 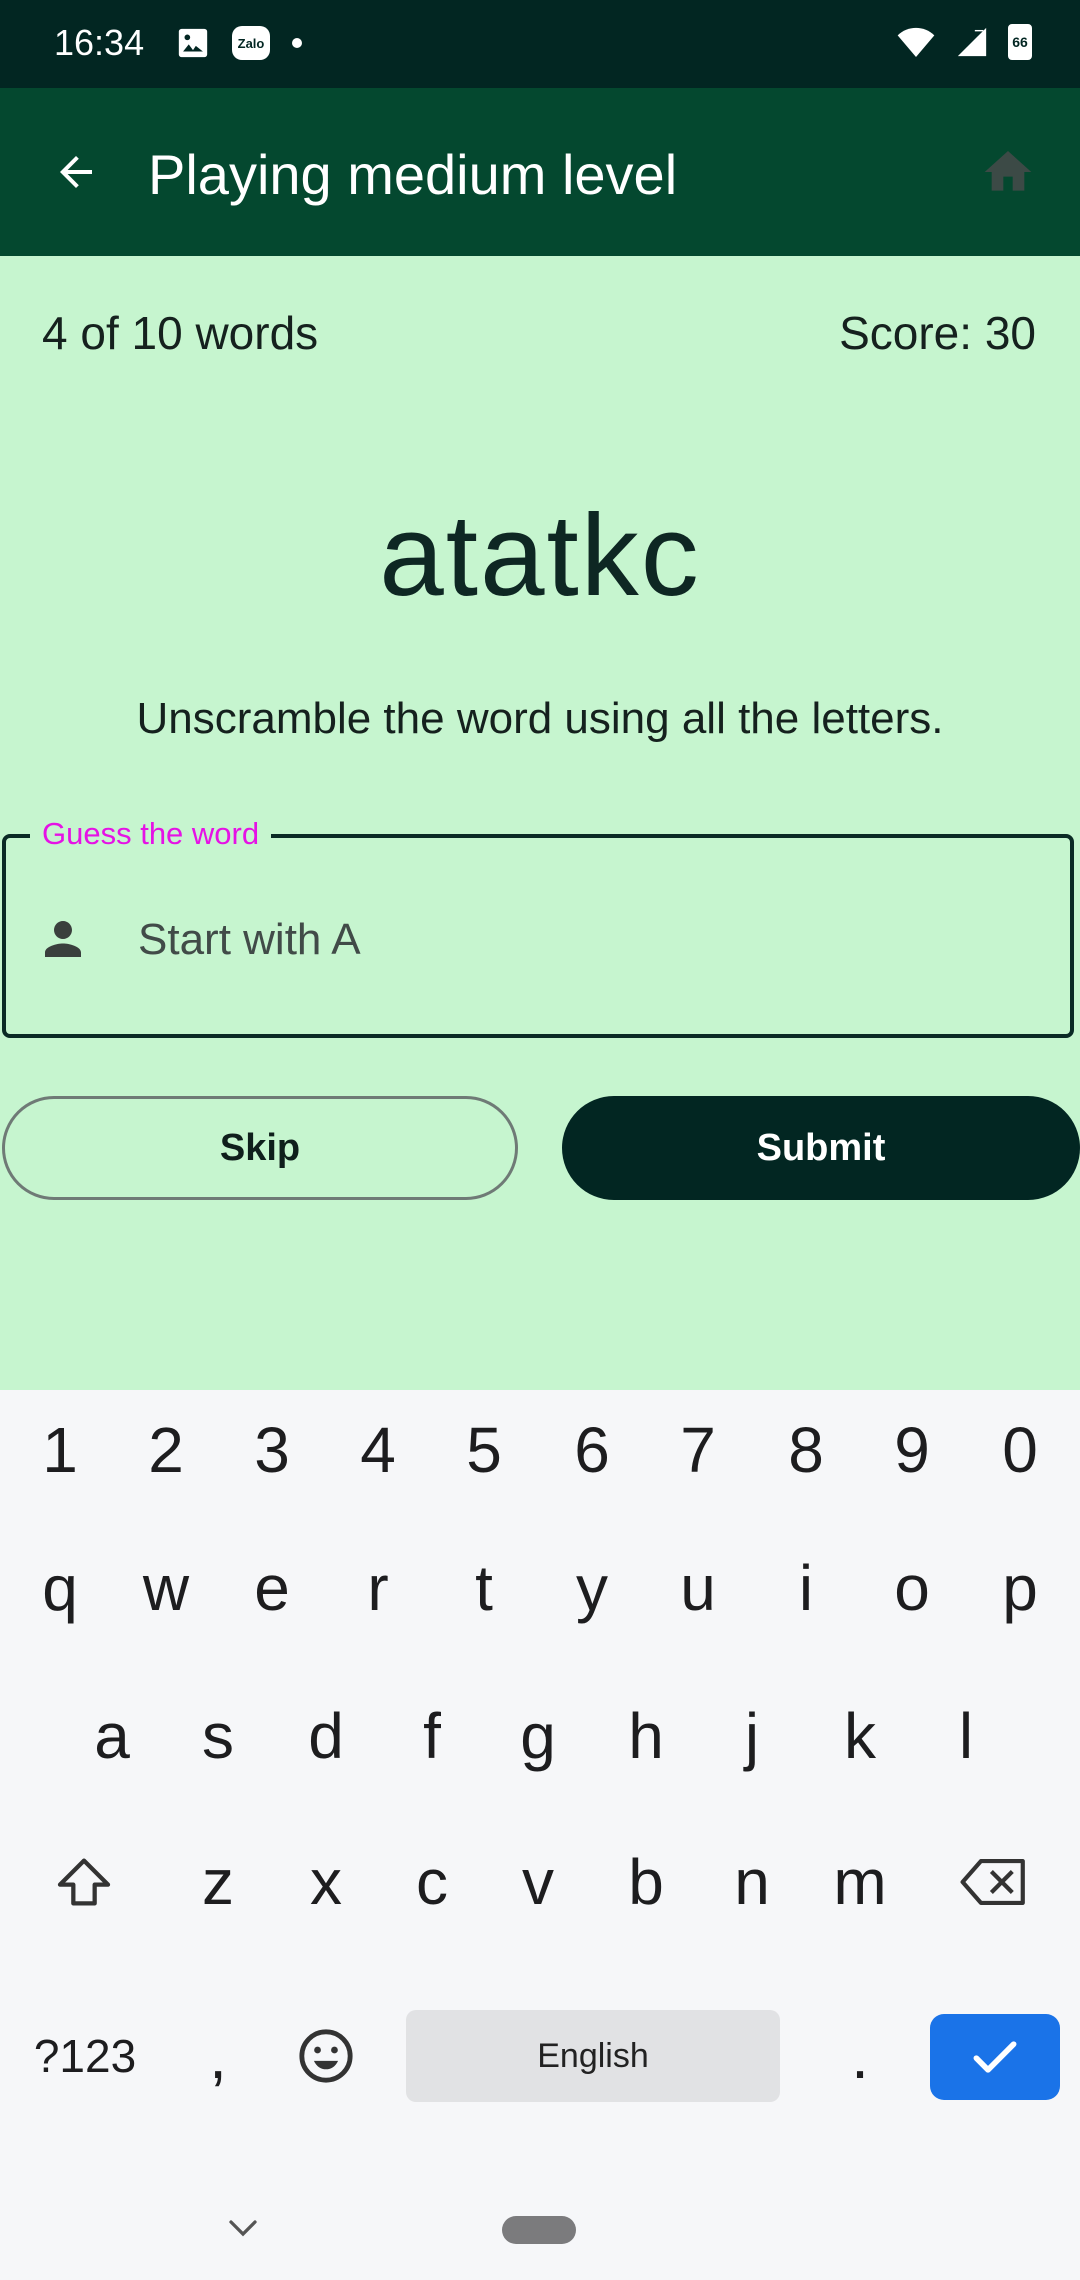 I want to click on status-bar: 16:34 Zalo 66, so click(x=540, y=44).